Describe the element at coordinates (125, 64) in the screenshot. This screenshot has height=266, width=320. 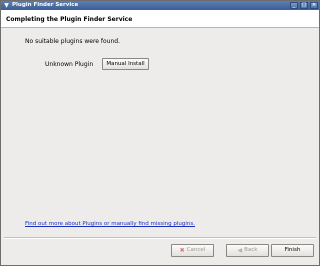
I see `manual-install-button: Manual Install` at that location.